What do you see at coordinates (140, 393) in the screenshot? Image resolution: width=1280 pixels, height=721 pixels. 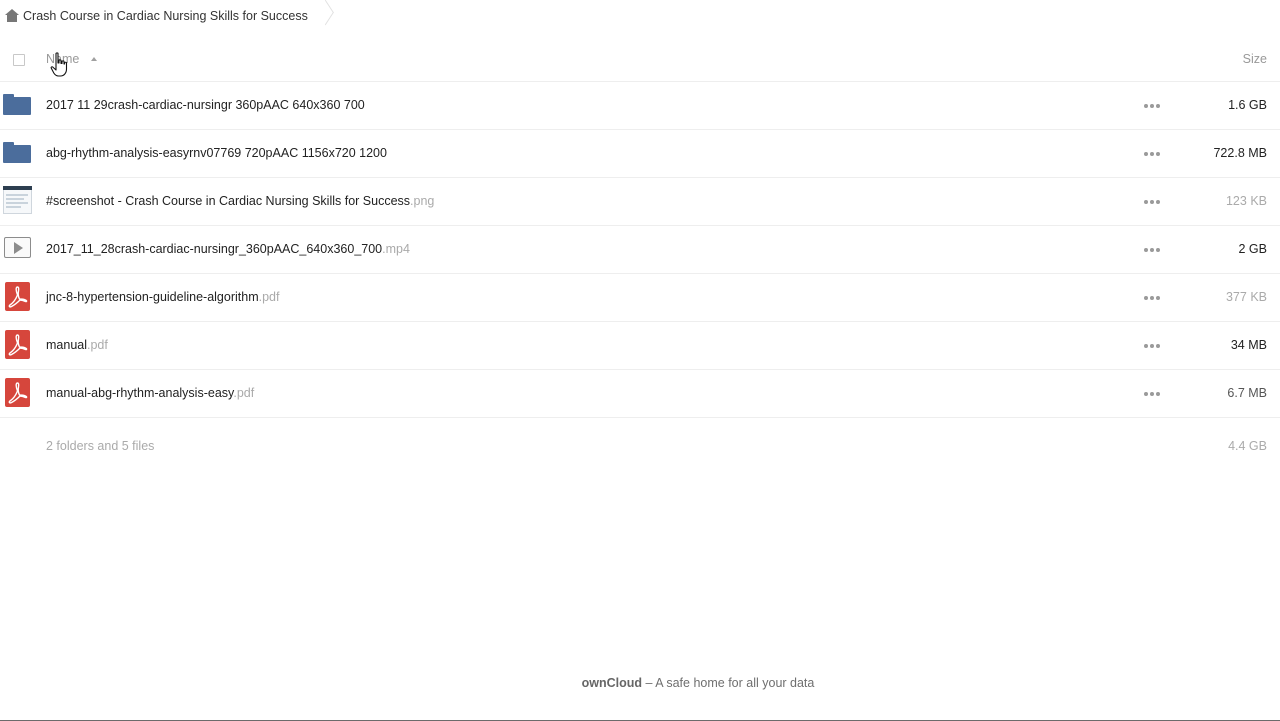 I see `file-basename: manual-abg-rhythm-analysis-easy` at bounding box center [140, 393].